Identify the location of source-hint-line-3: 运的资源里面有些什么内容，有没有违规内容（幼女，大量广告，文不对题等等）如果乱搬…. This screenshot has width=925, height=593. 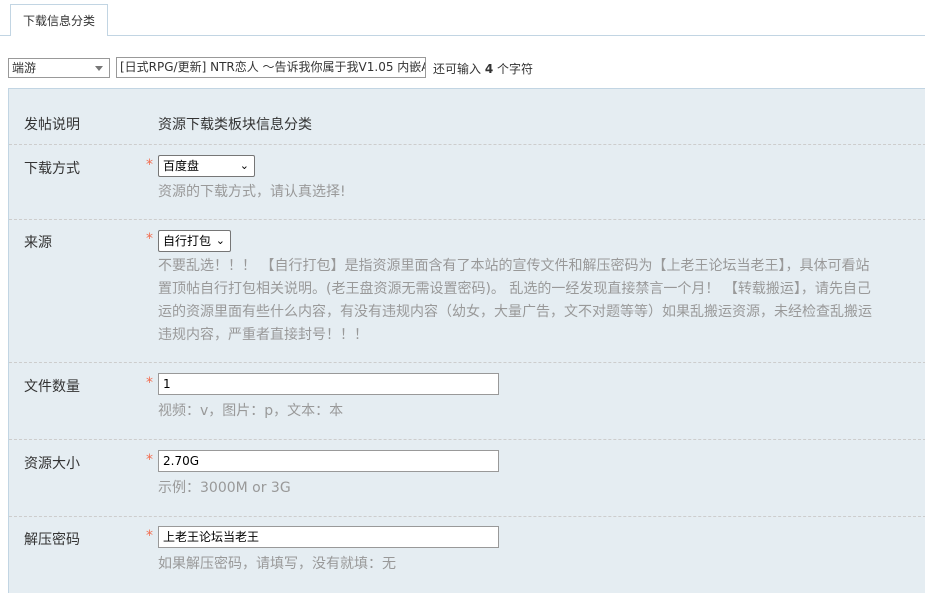
(515, 312).